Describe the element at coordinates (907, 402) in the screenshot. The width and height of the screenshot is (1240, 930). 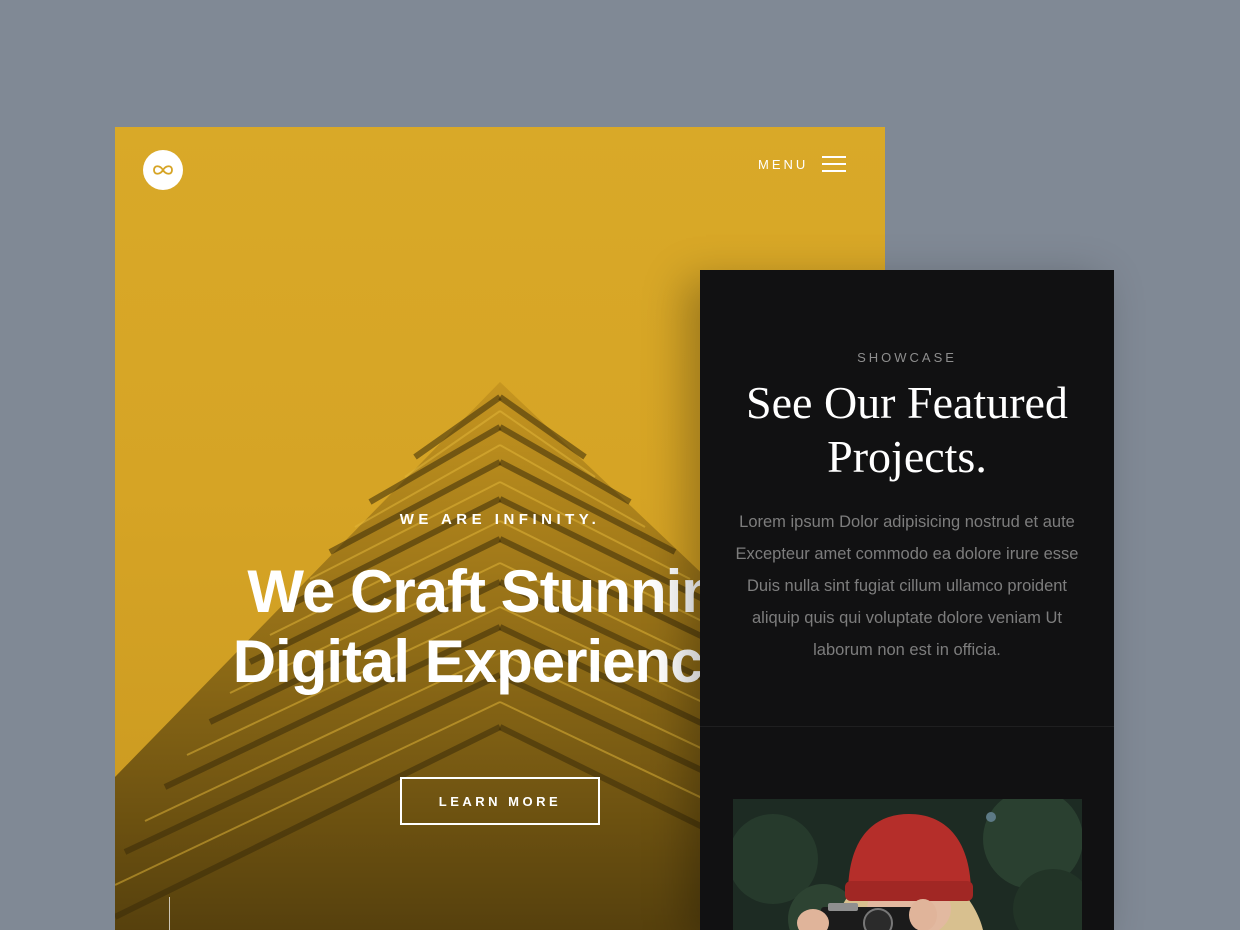
I see `showcase-title-line1: See Our Featured` at that location.